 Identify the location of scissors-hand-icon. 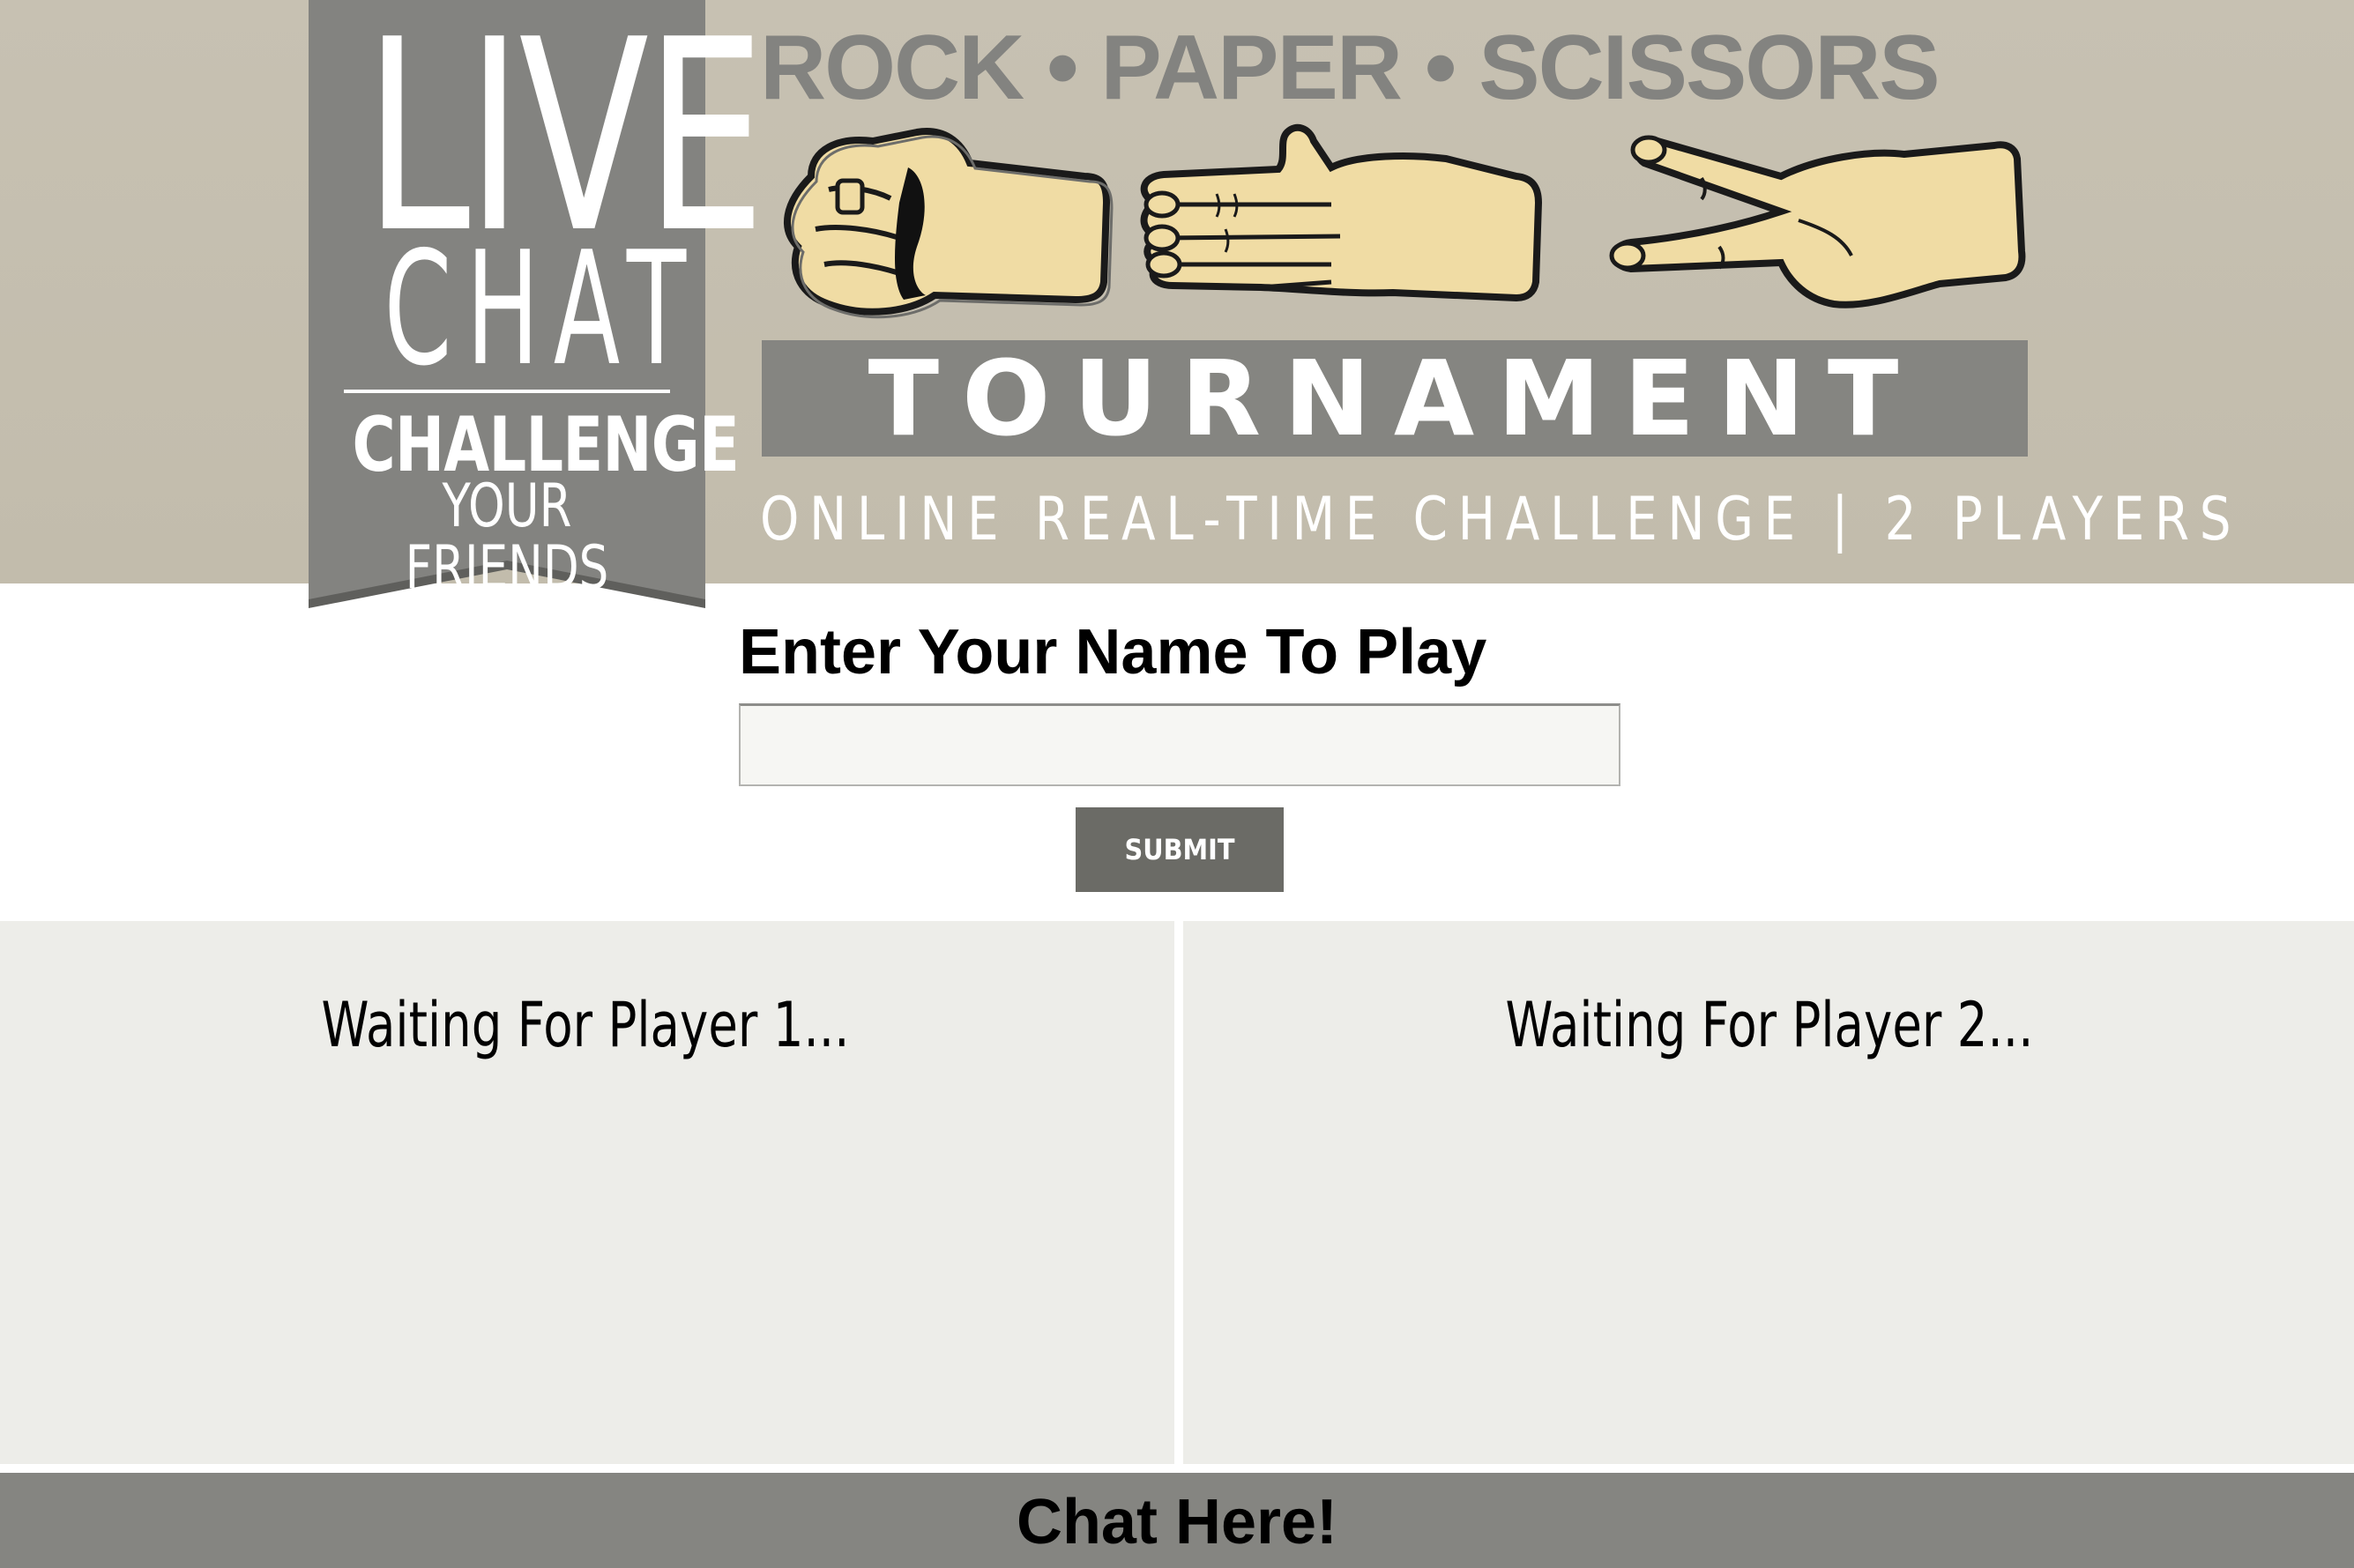
(1817, 221).